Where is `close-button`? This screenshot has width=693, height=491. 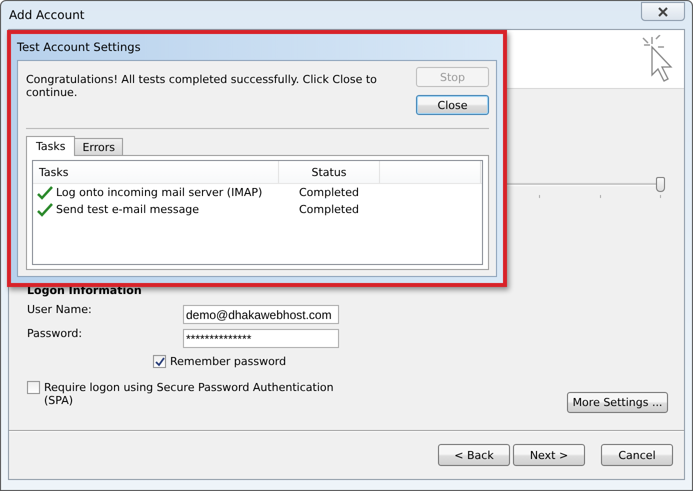
close-button is located at coordinates (663, 11).